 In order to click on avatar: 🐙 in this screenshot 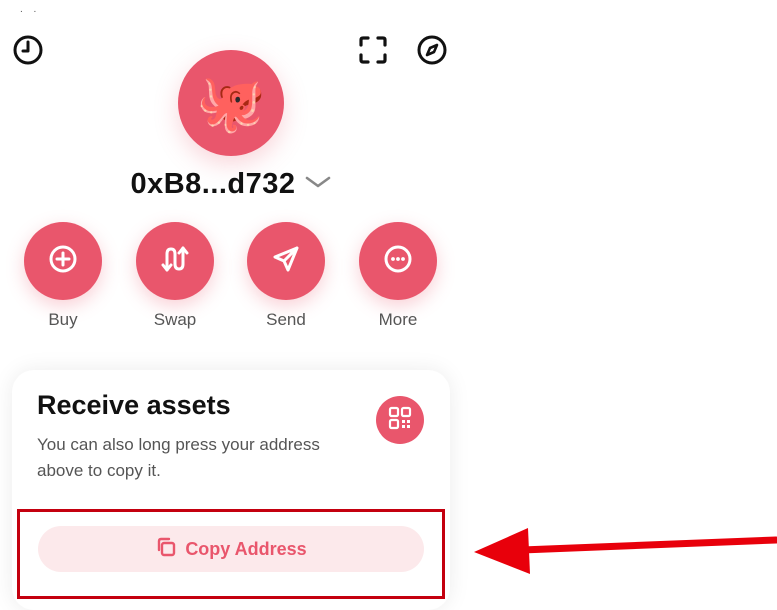, I will do `click(231, 103)`.